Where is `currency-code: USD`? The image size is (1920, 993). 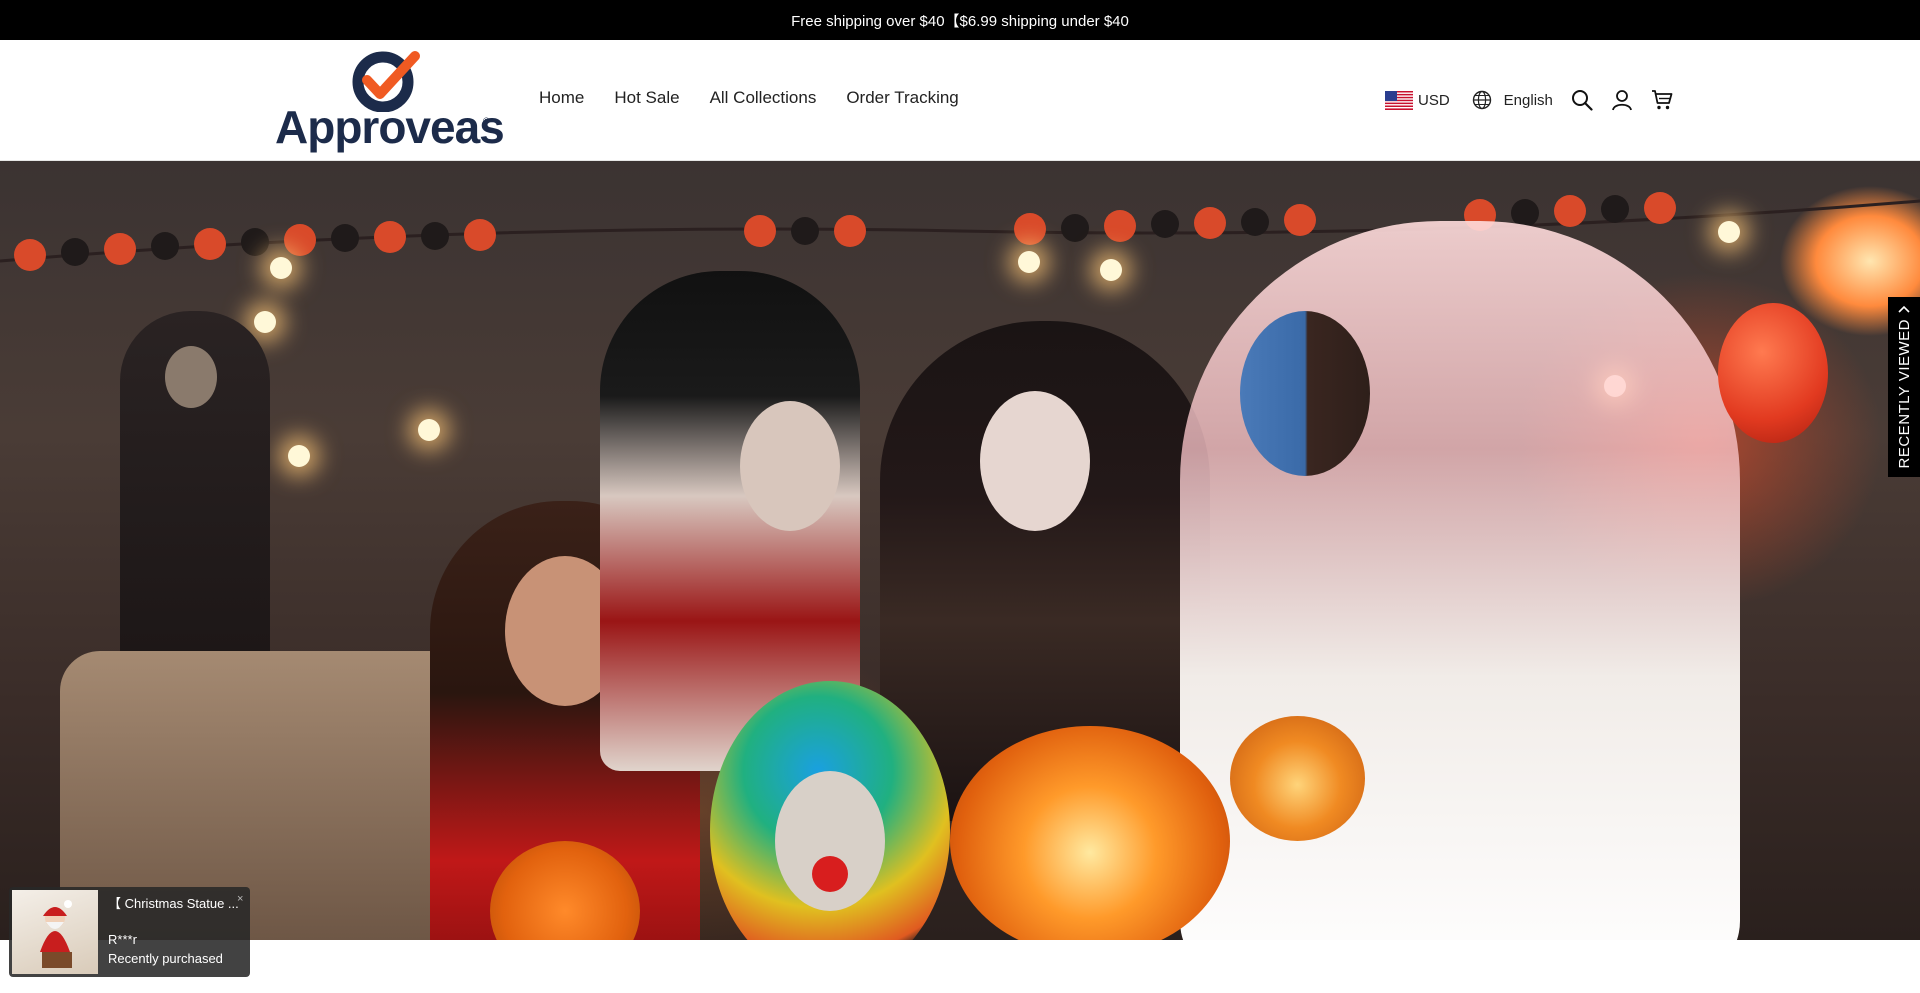 currency-code: USD is located at coordinates (1434, 100).